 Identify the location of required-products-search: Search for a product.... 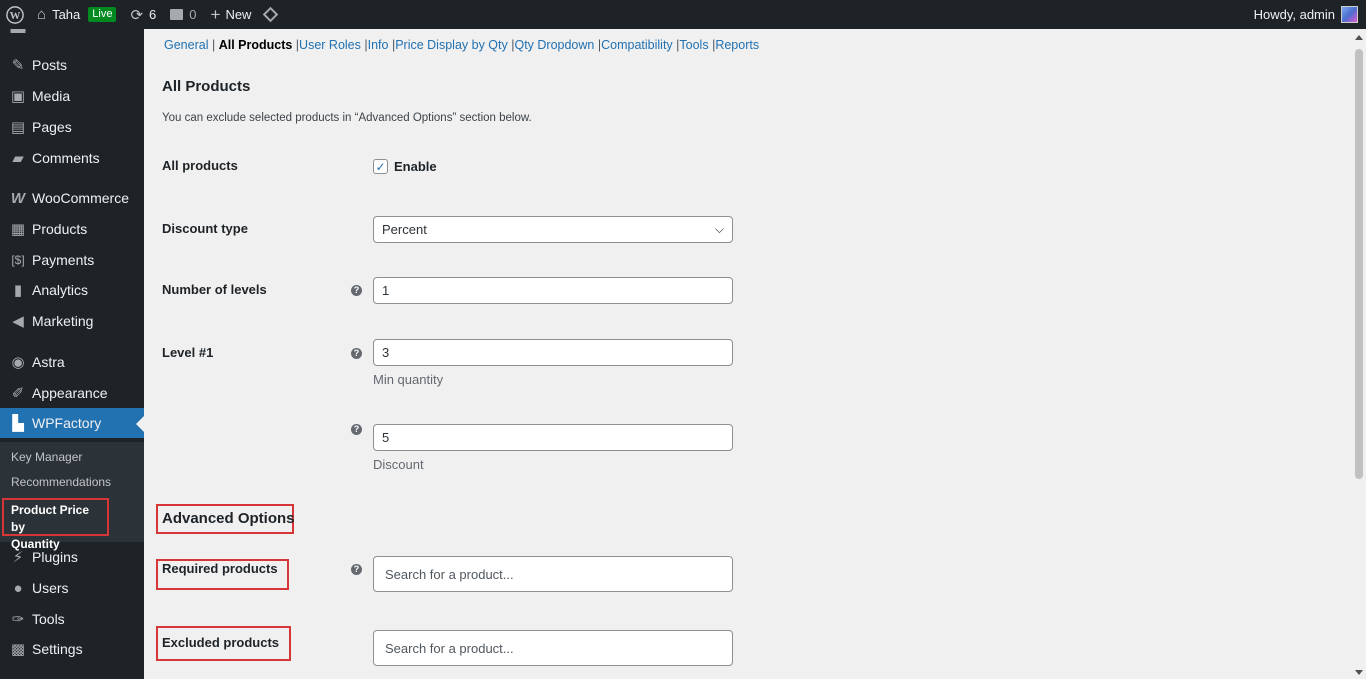
(553, 574).